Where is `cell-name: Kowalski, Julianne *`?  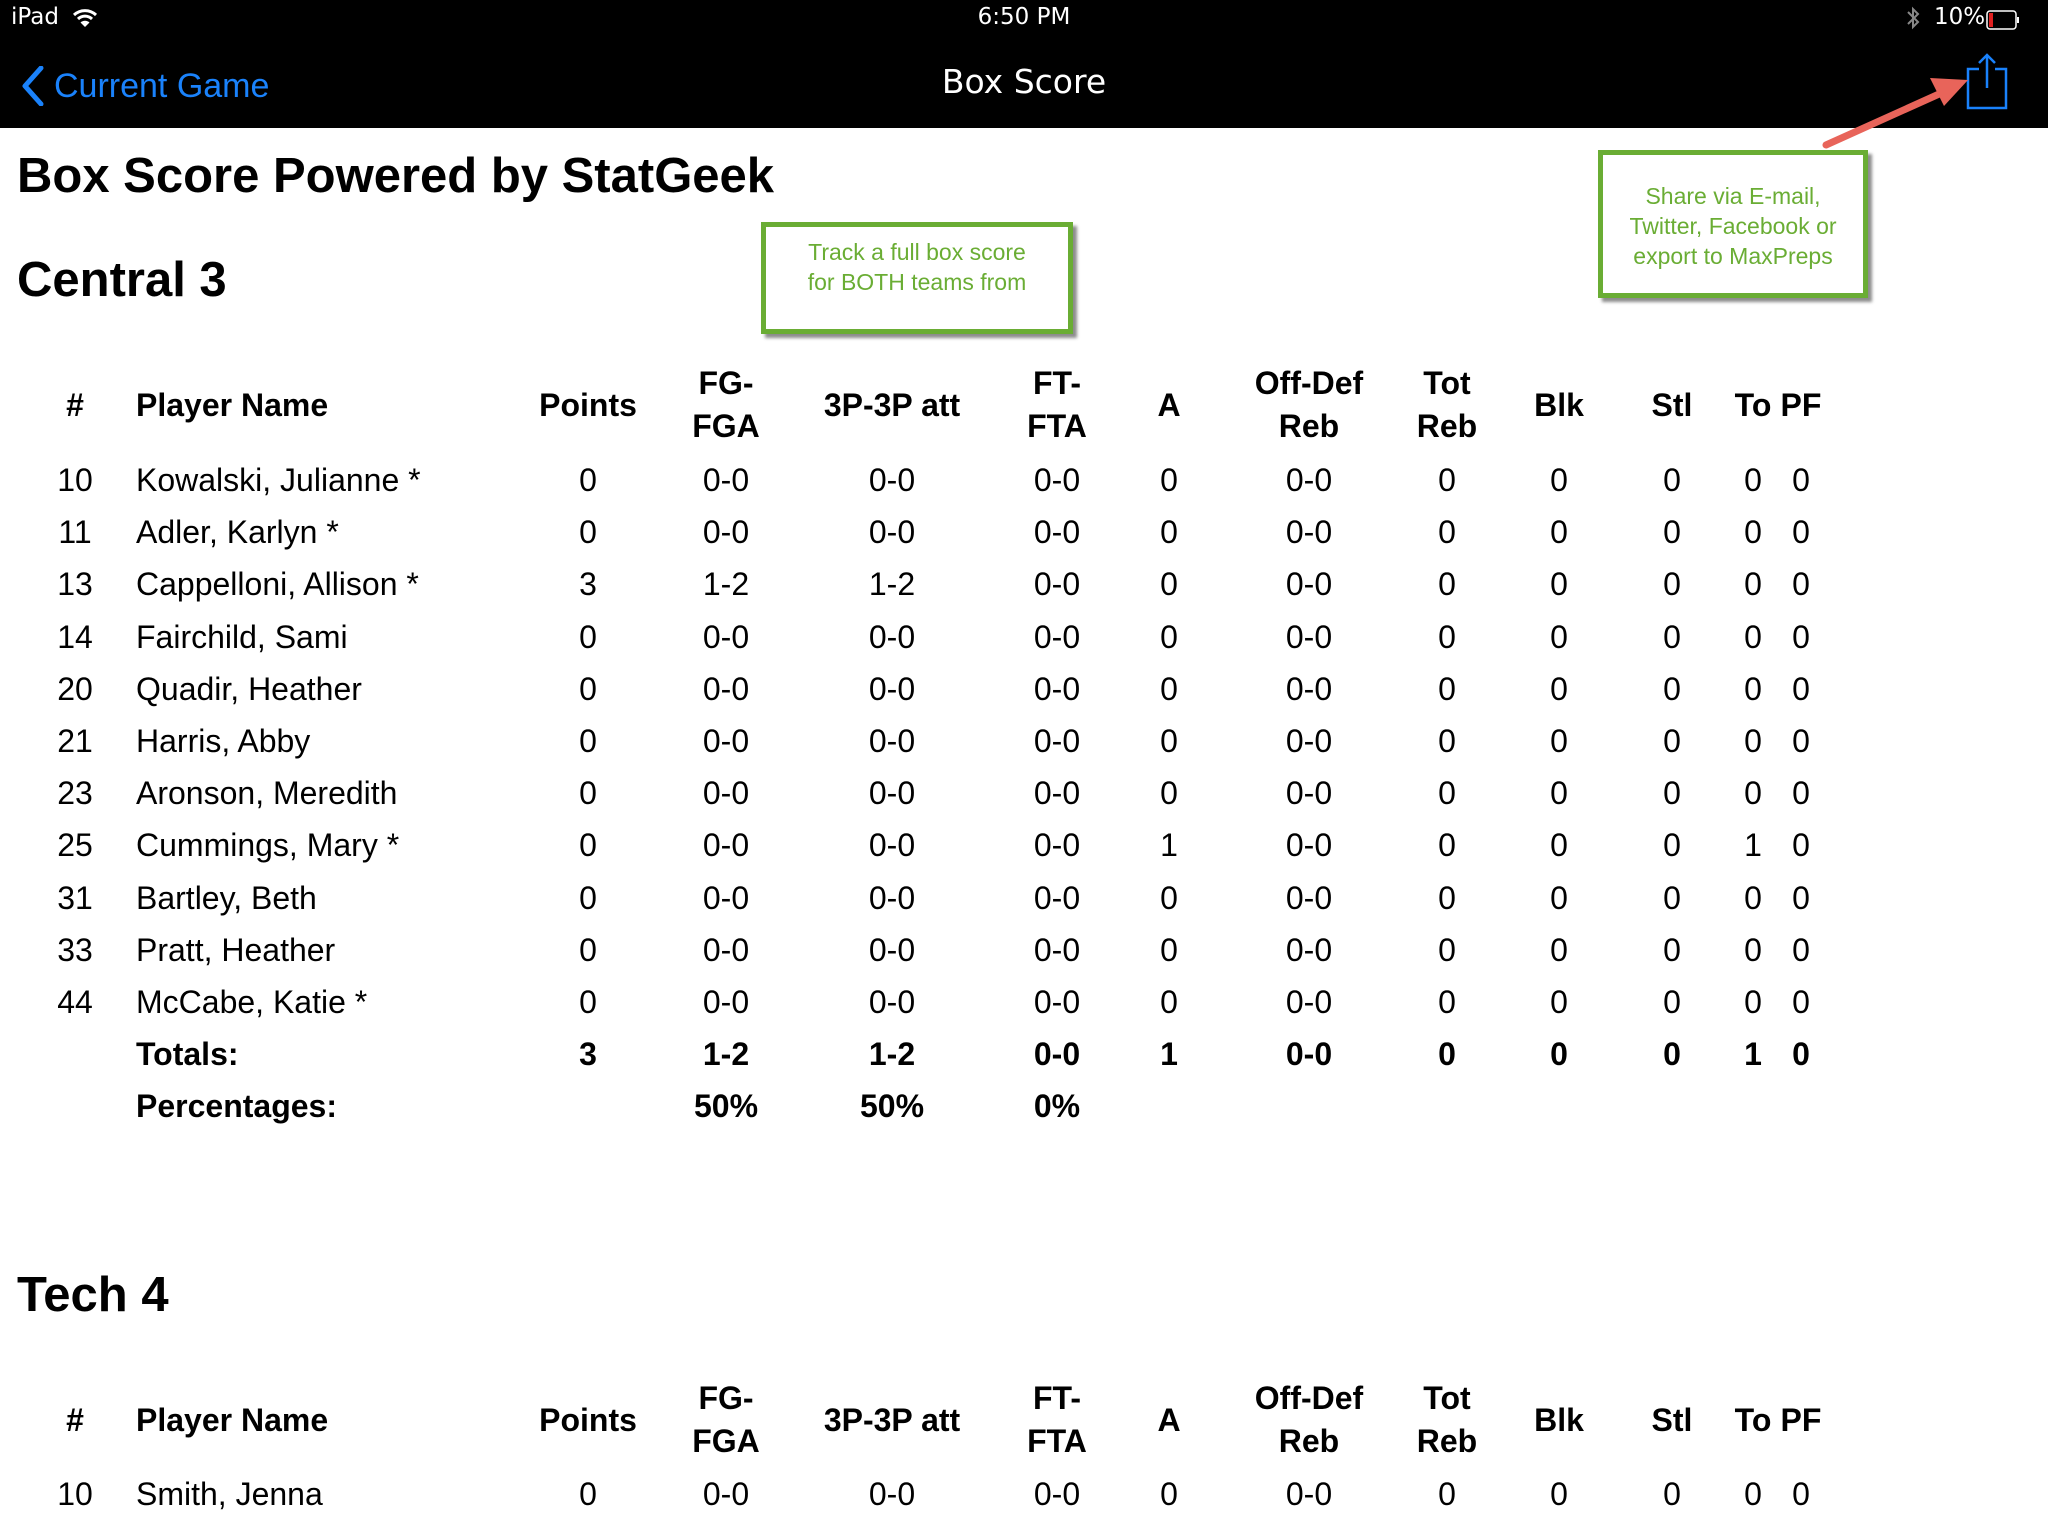 cell-name: Kowalski, Julianne * is located at coordinates (278, 480).